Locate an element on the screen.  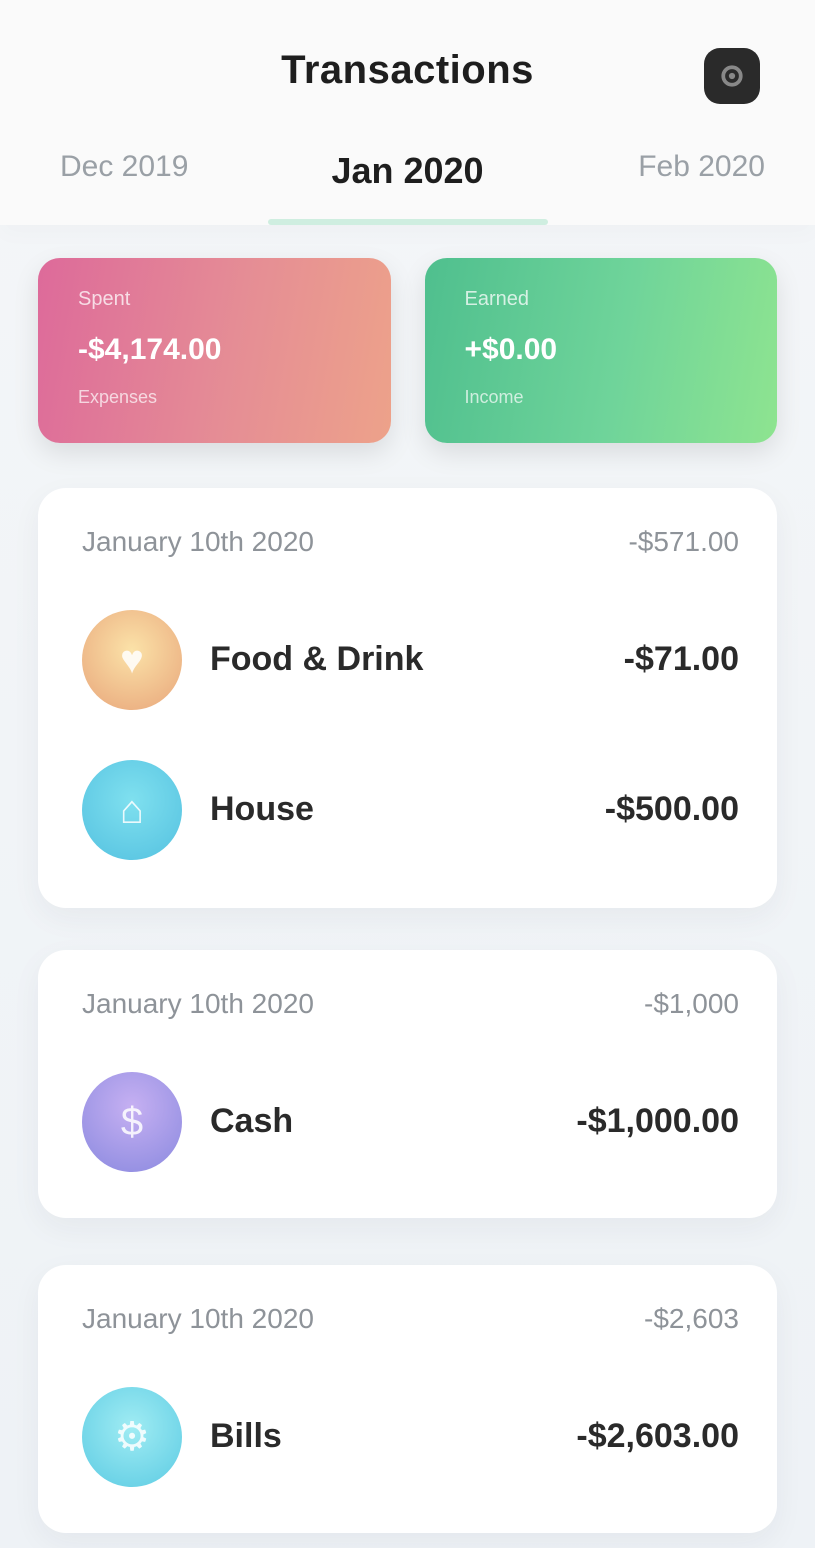
income-label: Earned is located at coordinates (497, 299).